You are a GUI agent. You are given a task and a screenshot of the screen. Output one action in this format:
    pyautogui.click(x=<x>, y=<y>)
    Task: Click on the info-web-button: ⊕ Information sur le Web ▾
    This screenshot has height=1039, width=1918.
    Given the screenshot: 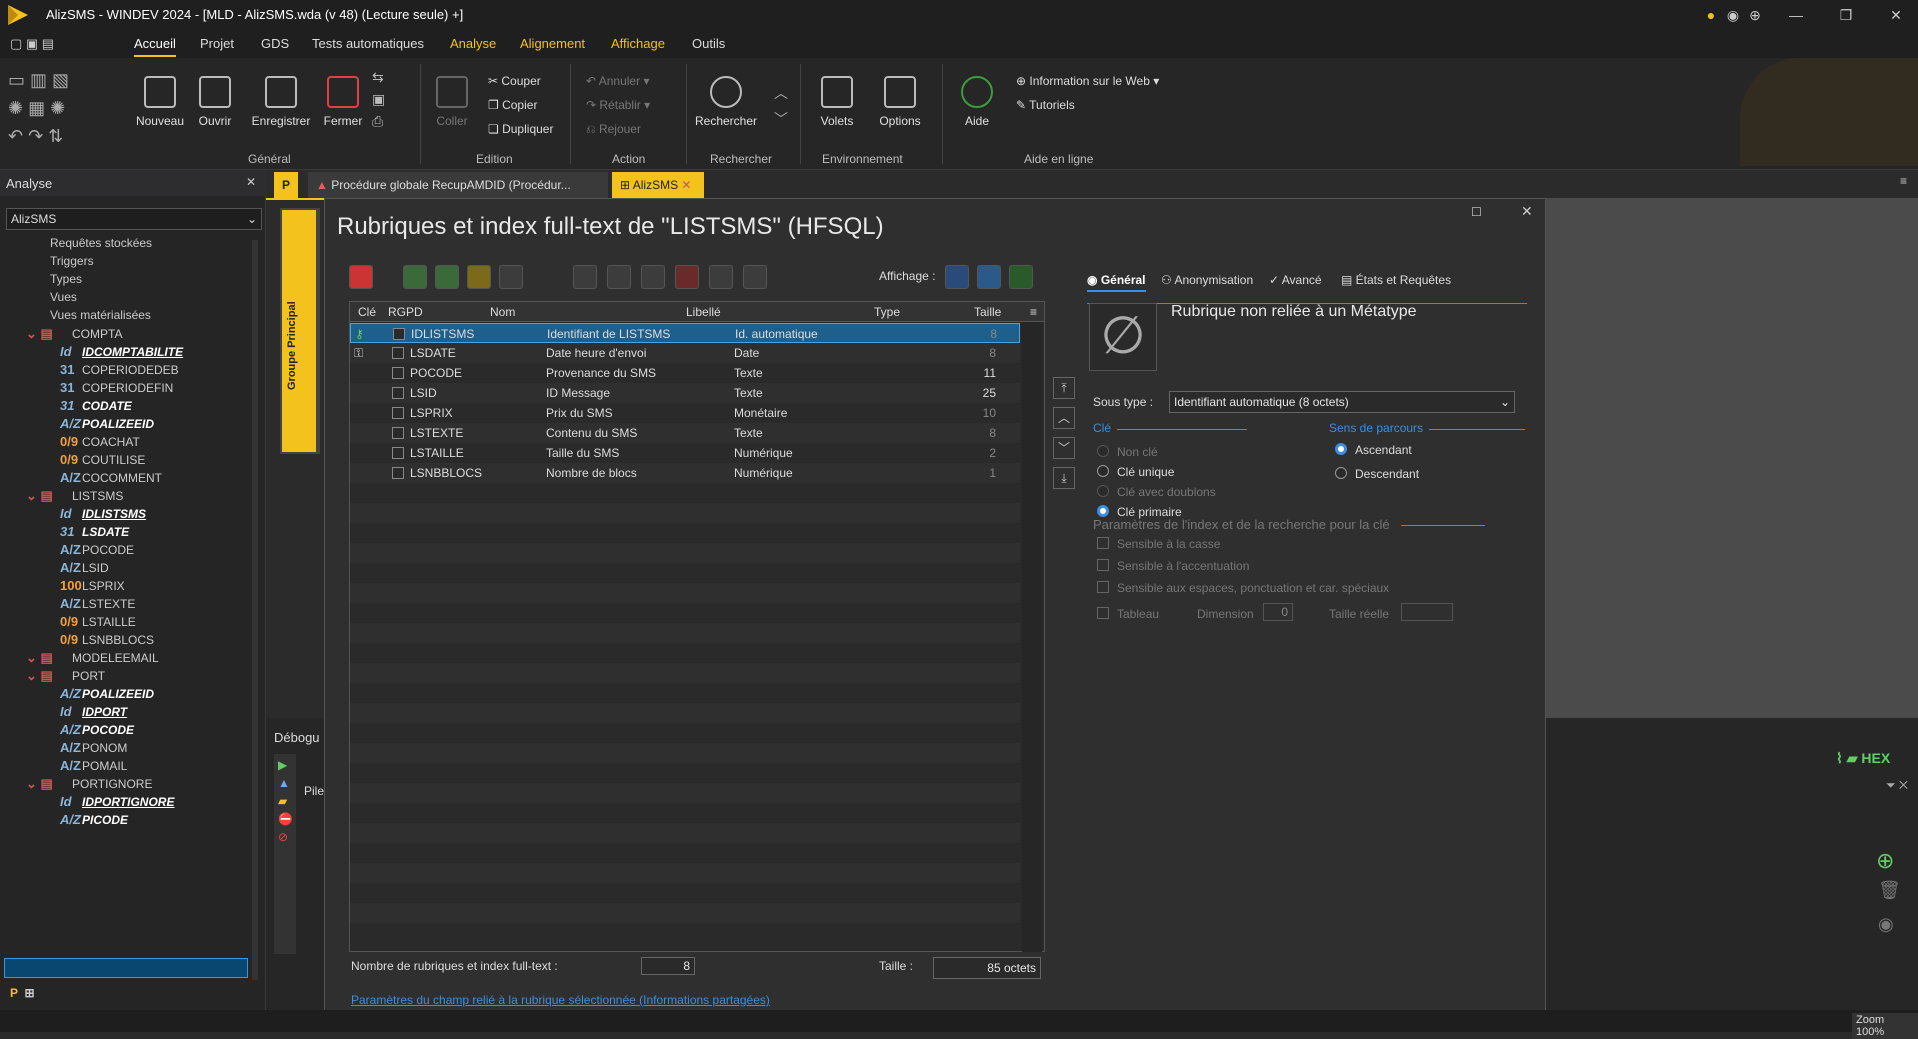 What is the action you would take?
    pyautogui.click(x=1087, y=81)
    